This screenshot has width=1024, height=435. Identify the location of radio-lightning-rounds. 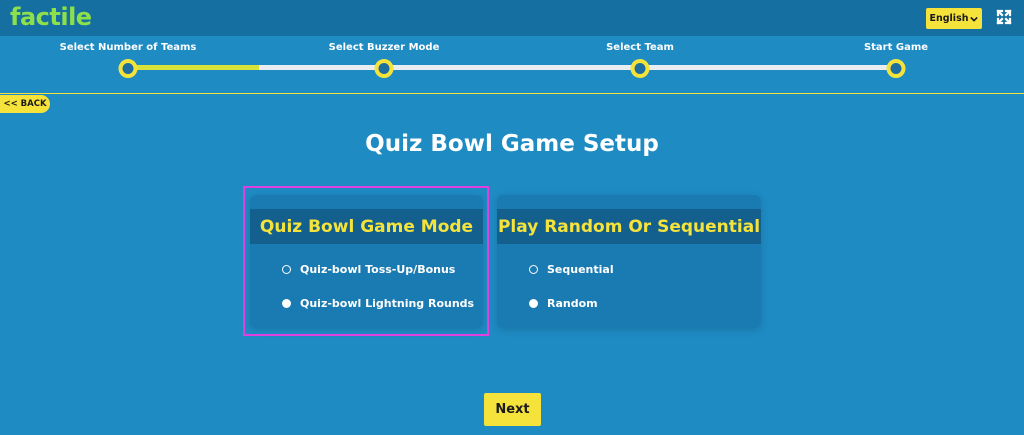
(286, 303).